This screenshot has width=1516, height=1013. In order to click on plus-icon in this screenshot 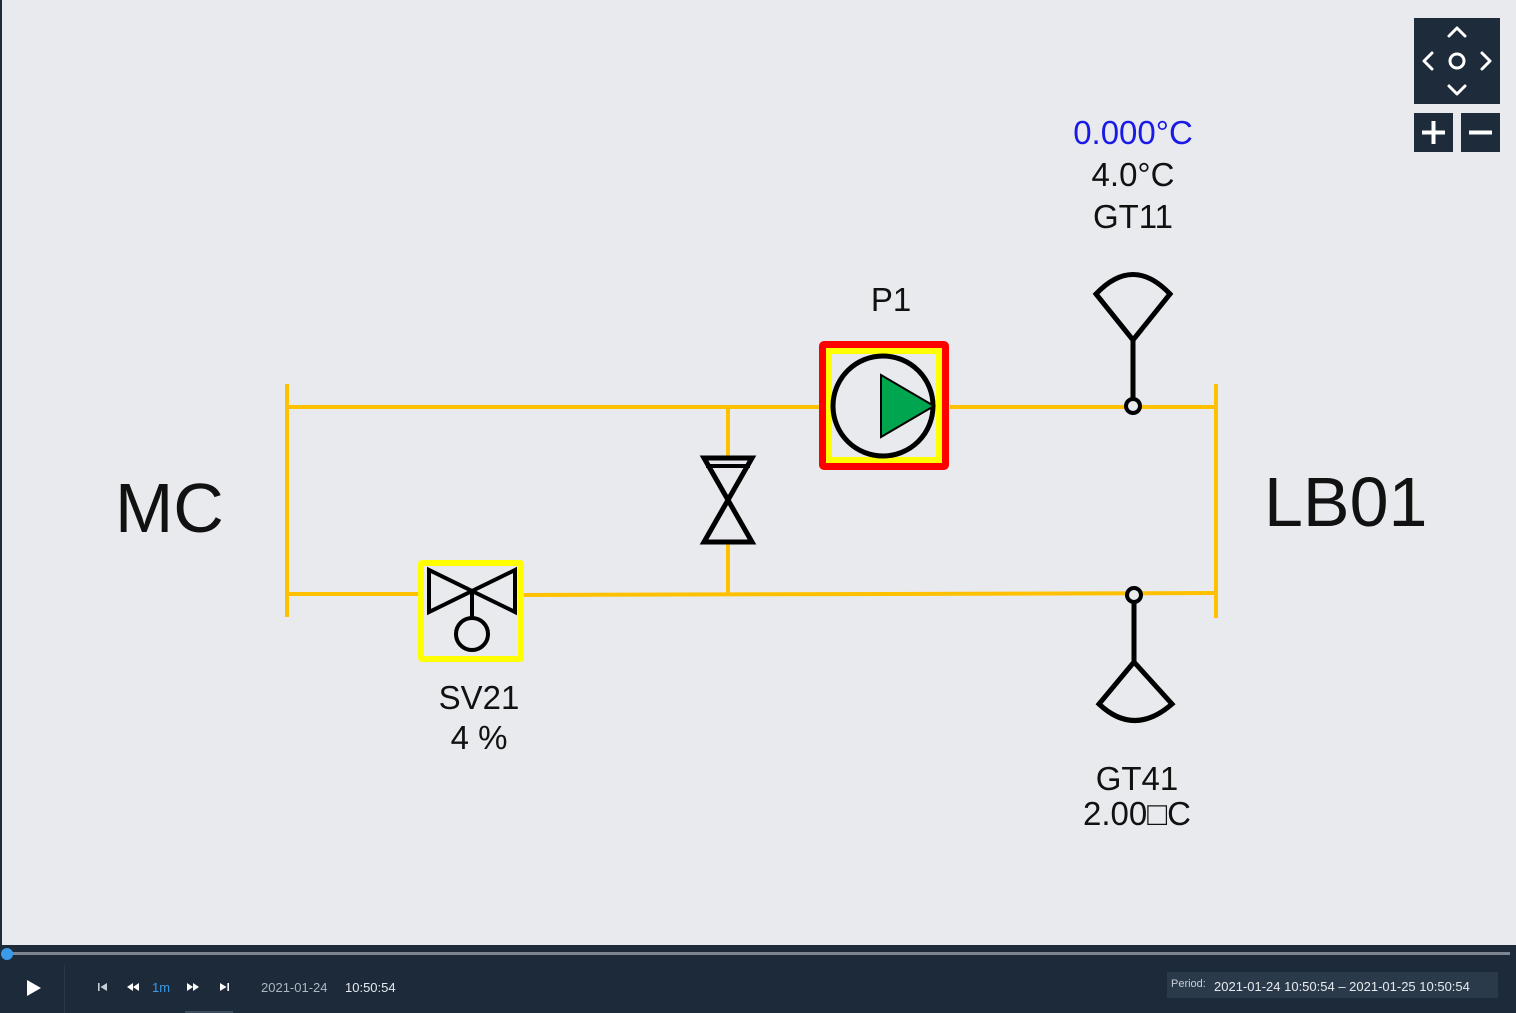, I will do `click(1433, 132)`.